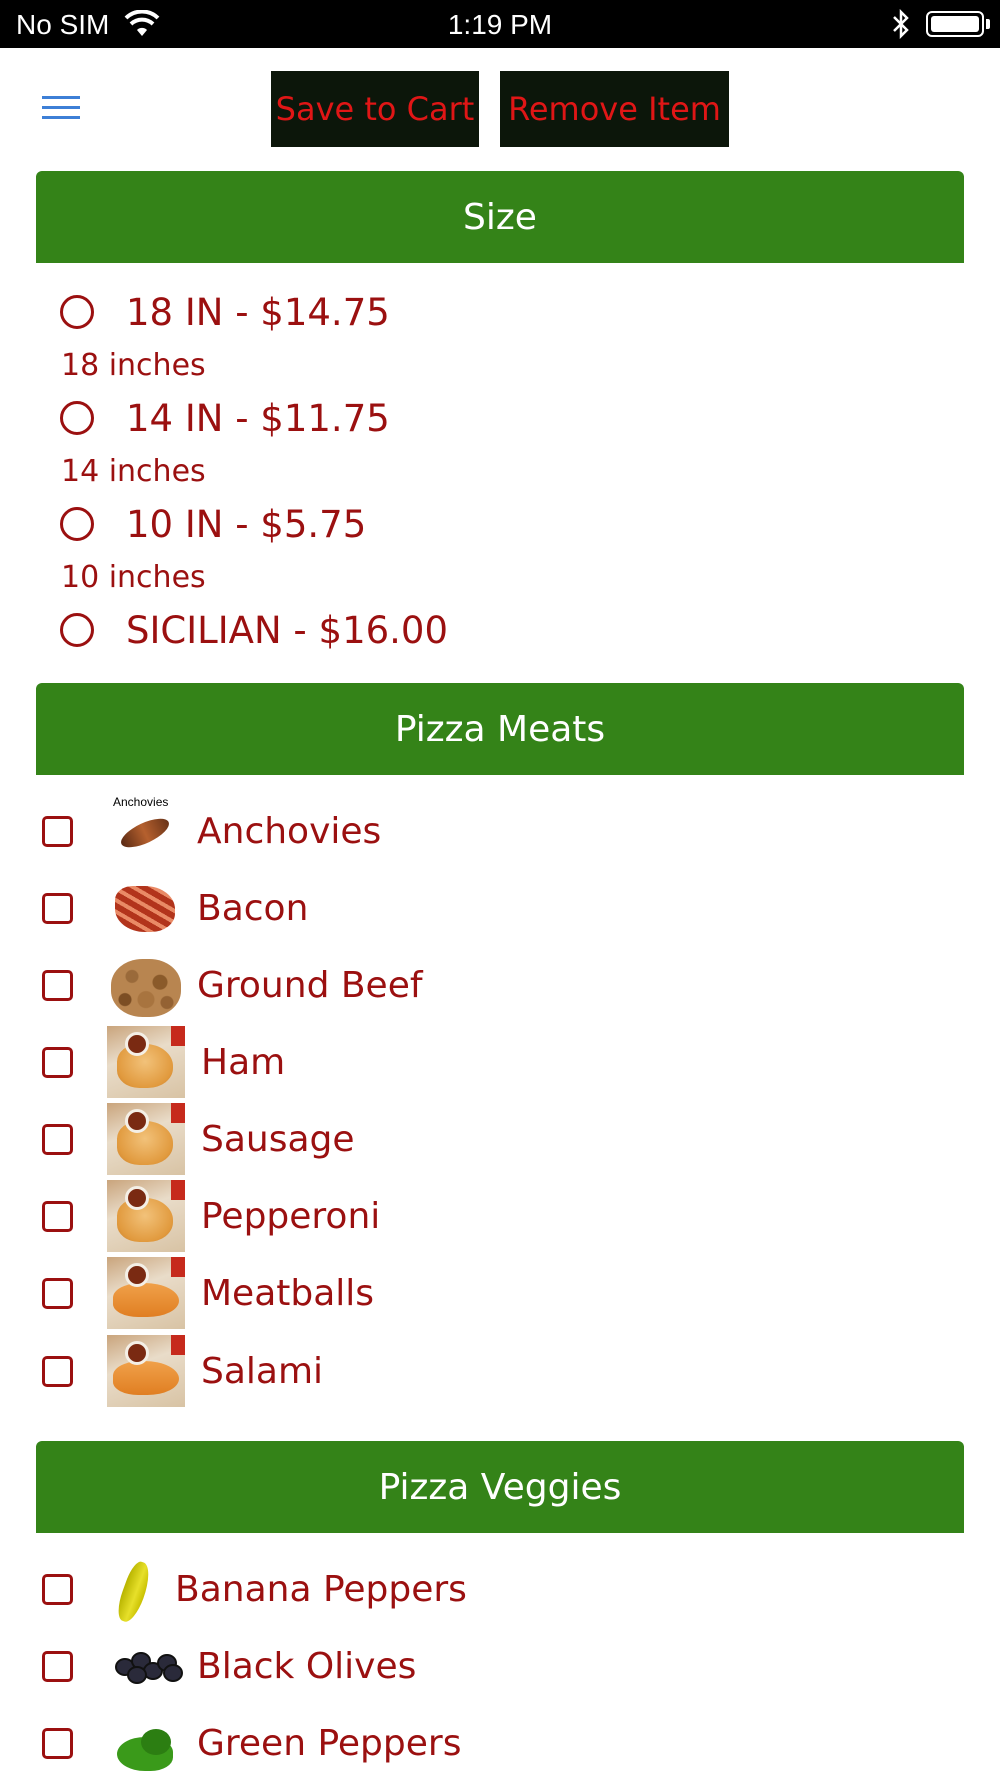  Describe the element at coordinates (375, 109) in the screenshot. I see `save-to-cart-button: Save to Cart` at that location.